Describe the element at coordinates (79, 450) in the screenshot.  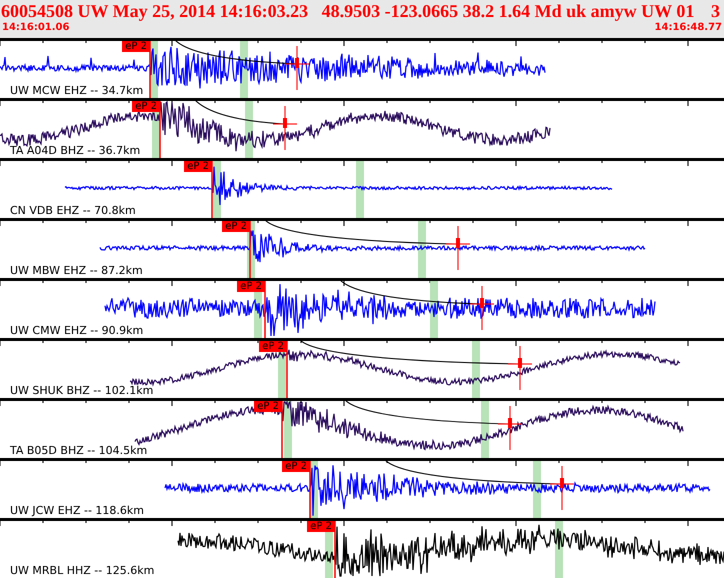
I see `station-label: TA B05D BHZ -- 104.5km` at that location.